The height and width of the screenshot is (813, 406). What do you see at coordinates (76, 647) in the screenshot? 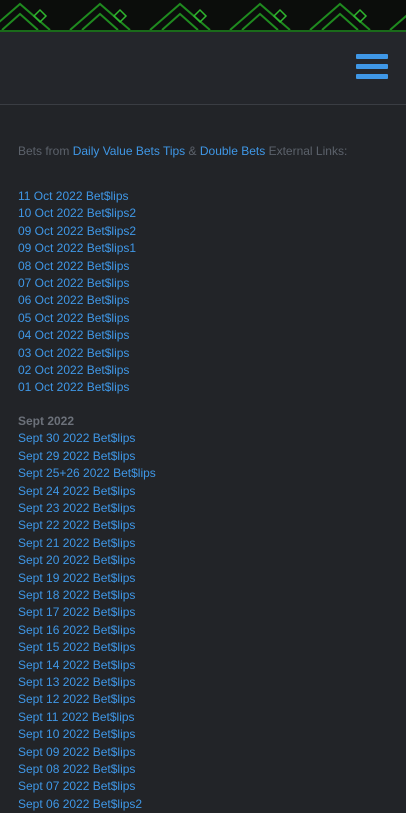
I see `betslip-link: Sept 15 2022 Bet$lips` at bounding box center [76, 647].